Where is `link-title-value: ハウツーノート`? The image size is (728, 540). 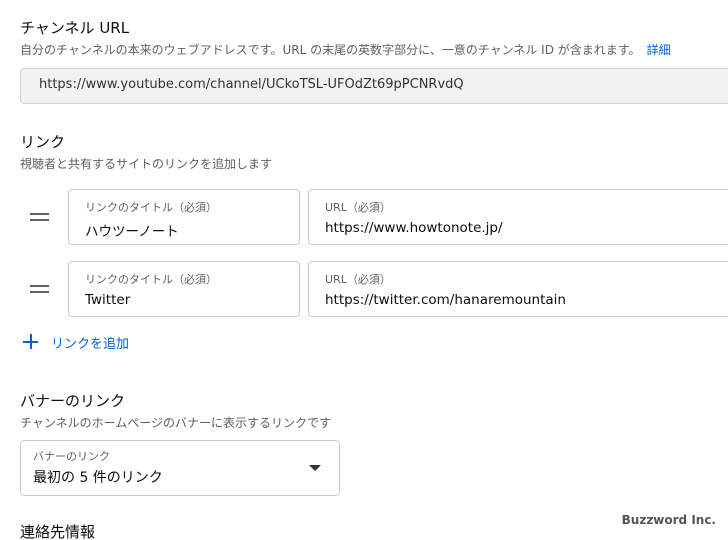
link-title-value: ハウツーノート is located at coordinates (132, 232).